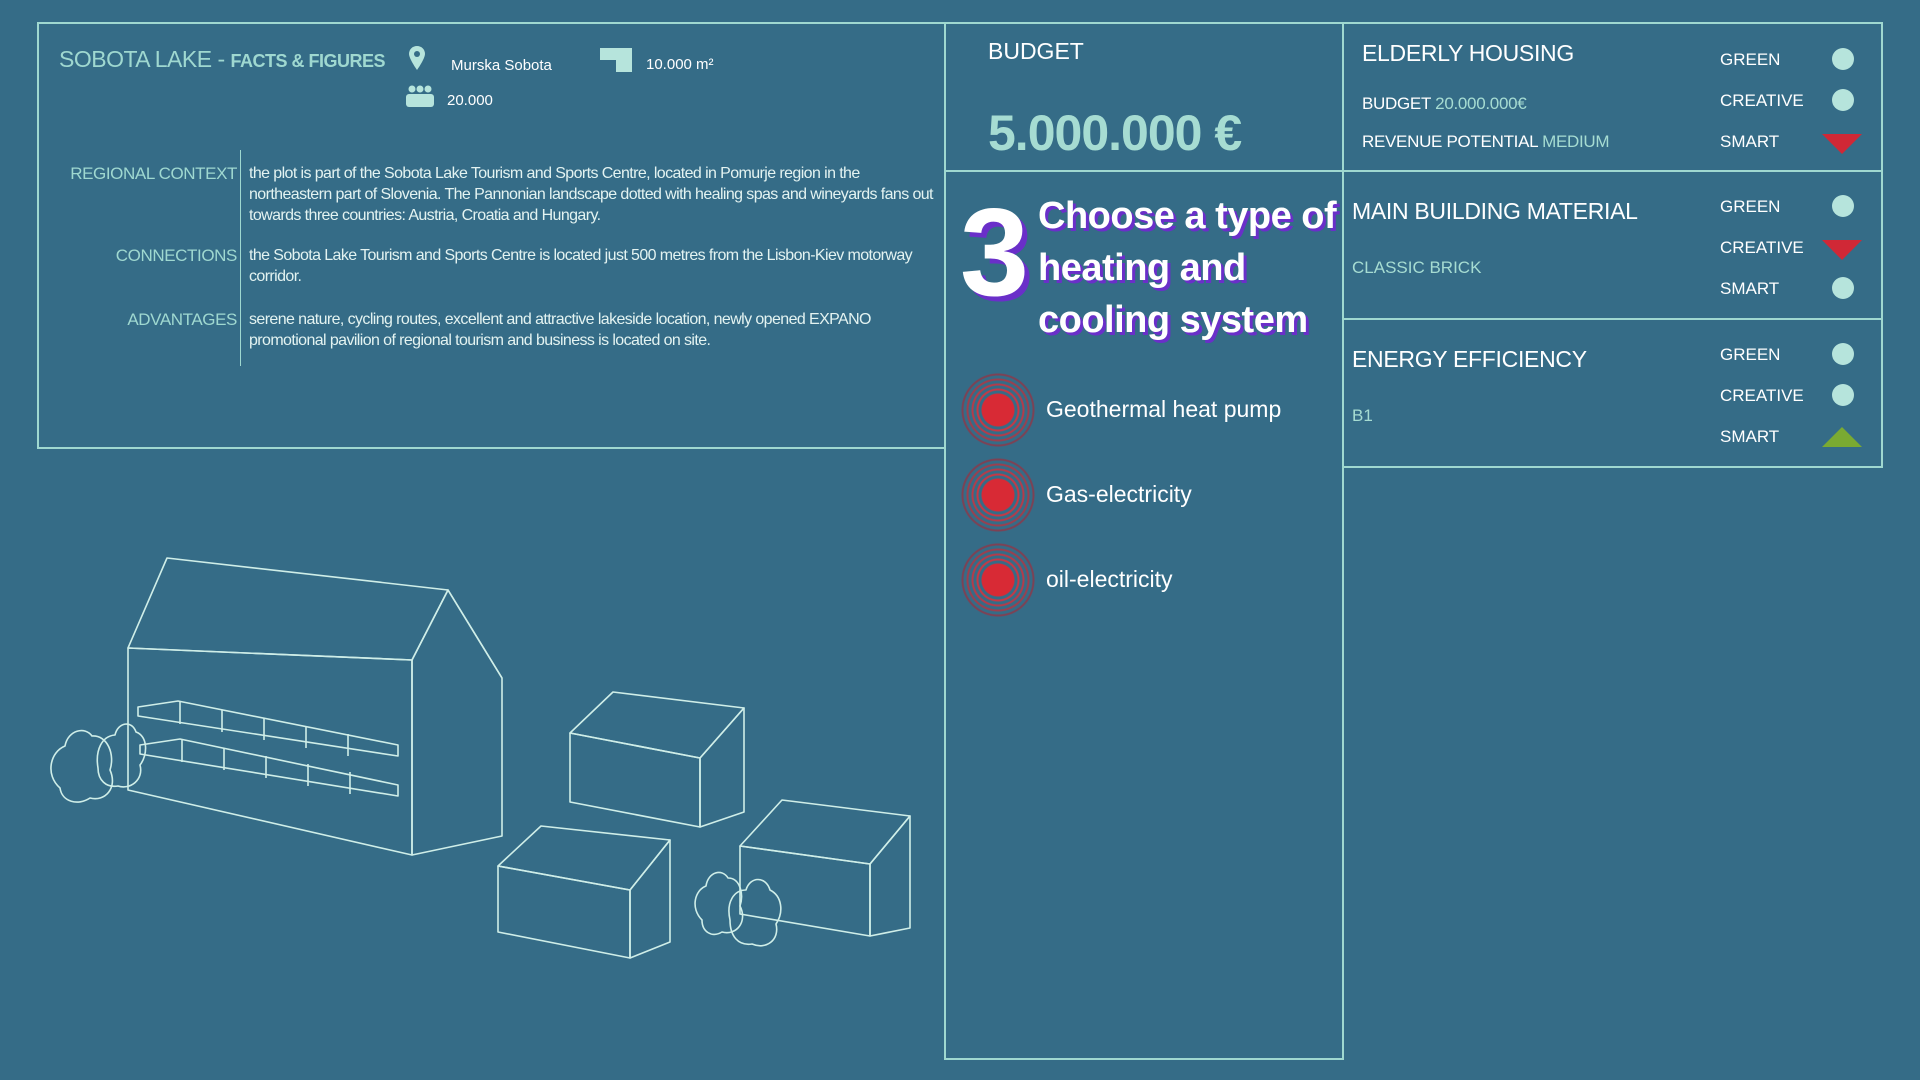 The width and height of the screenshot is (1920, 1080). Describe the element at coordinates (1144, 97) in the screenshot. I see `budget-panel: BUDGET 5.000.000 €` at that location.